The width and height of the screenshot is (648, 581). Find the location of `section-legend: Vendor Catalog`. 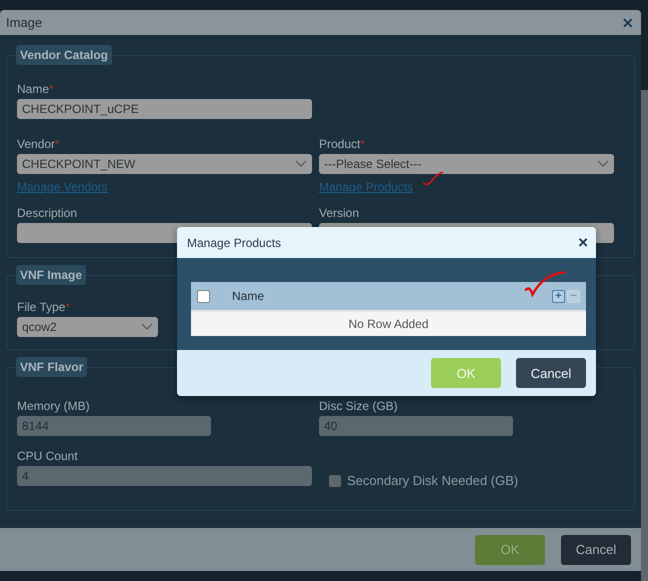

section-legend: Vendor Catalog is located at coordinates (64, 55).